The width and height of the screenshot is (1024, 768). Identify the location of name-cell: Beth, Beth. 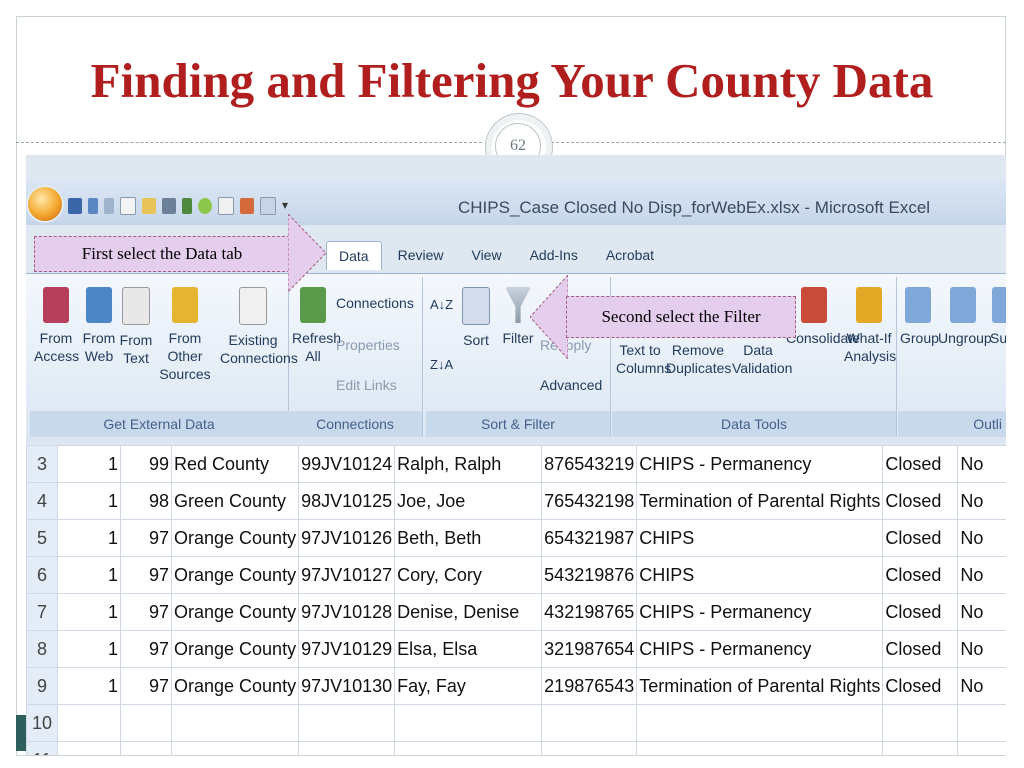
(468, 538).